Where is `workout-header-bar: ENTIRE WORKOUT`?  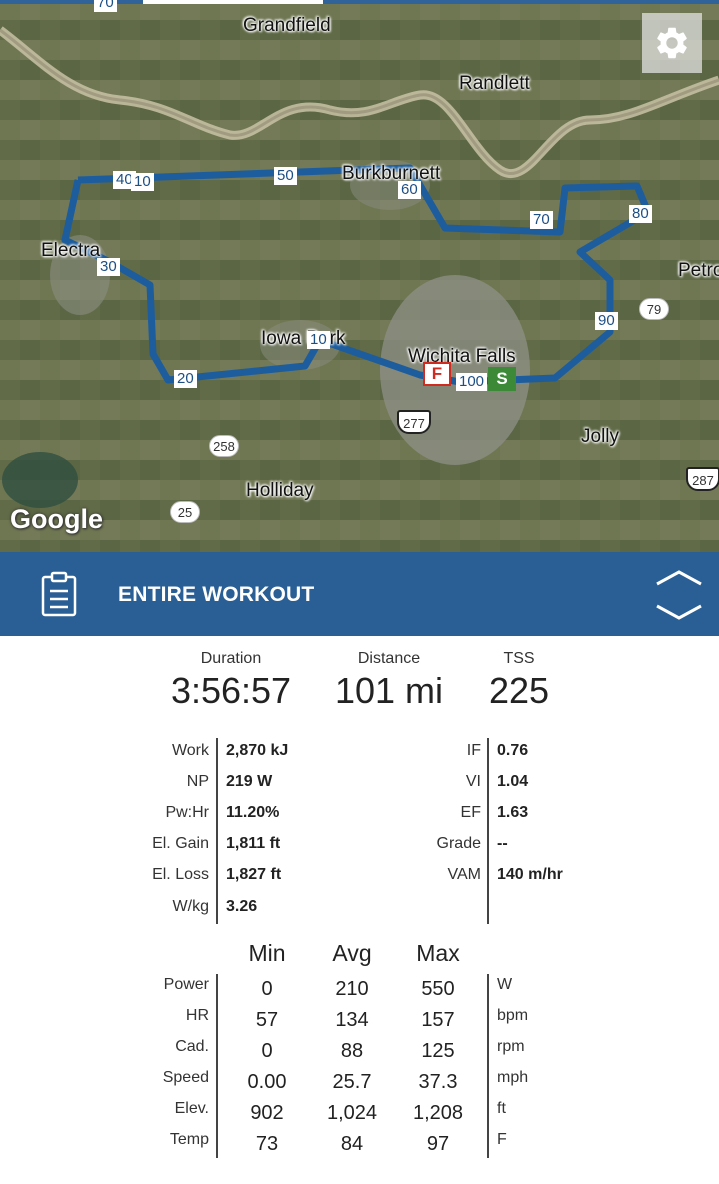
workout-header-bar: ENTIRE WORKOUT is located at coordinates (359, 594).